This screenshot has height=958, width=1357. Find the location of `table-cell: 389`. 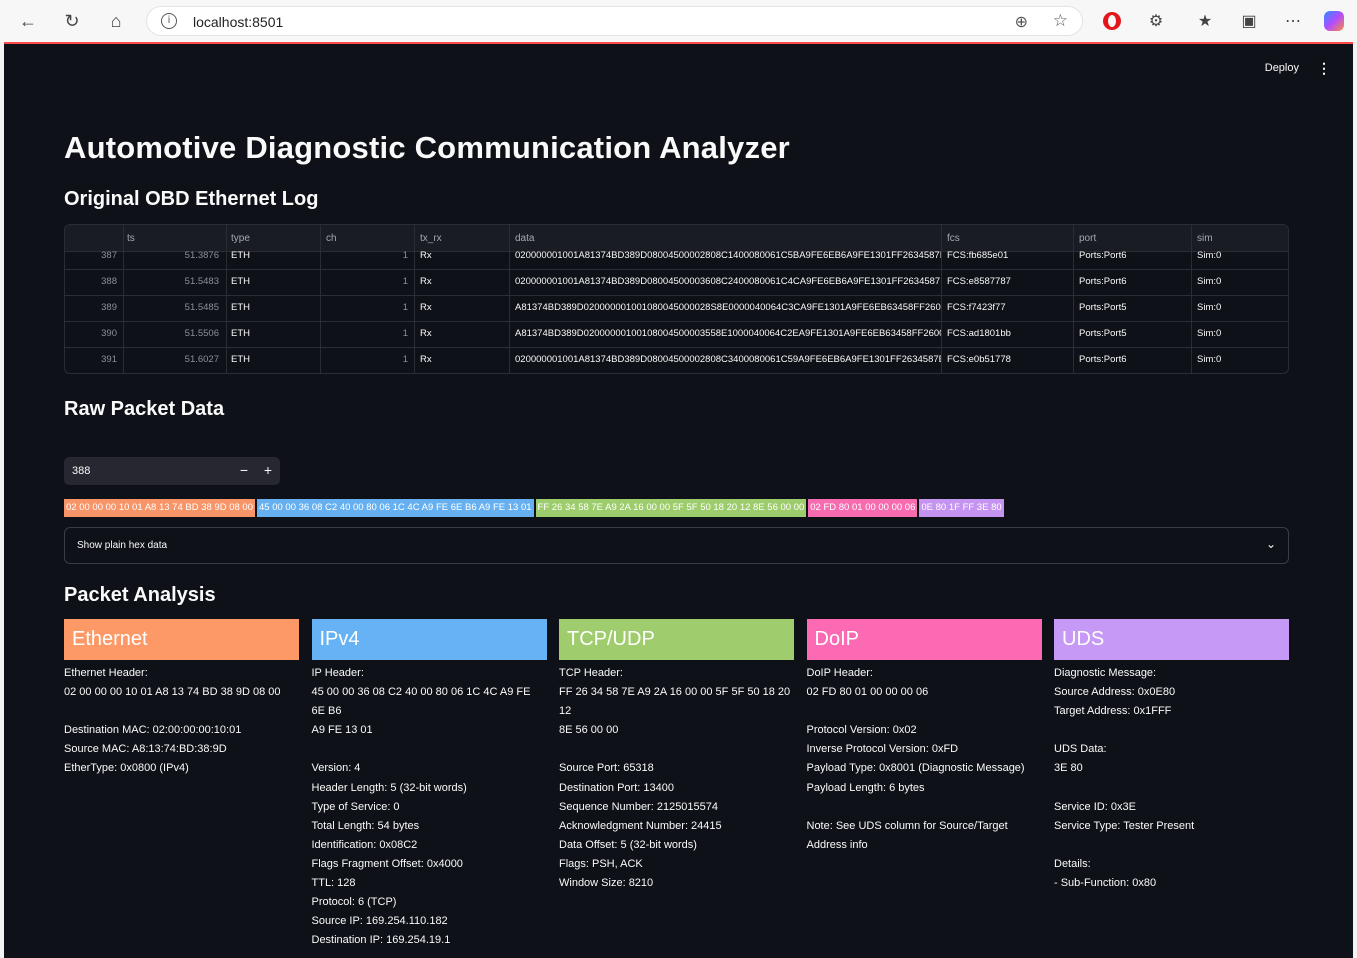

table-cell: 389 is located at coordinates (91, 309).